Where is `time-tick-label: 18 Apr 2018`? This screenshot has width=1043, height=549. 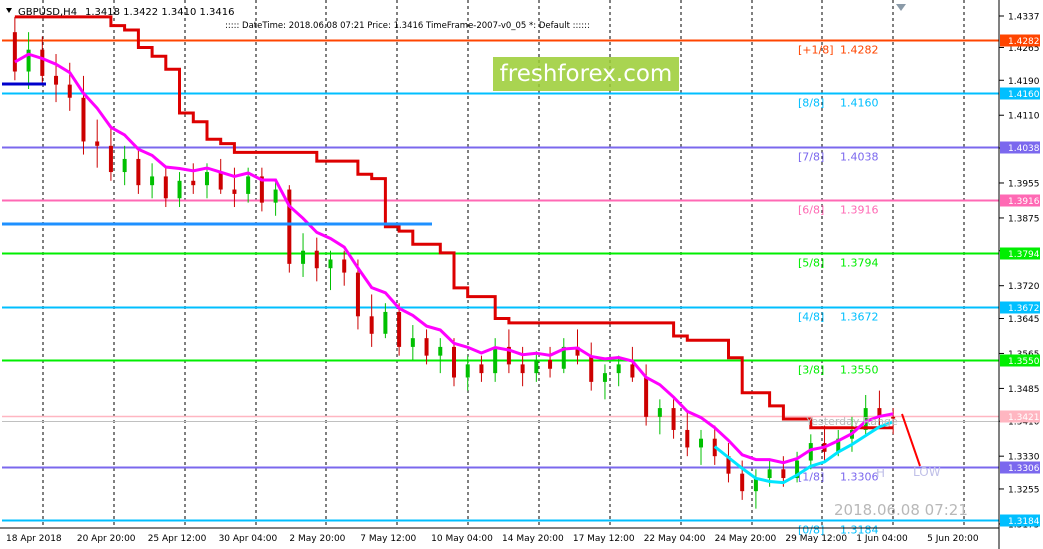
time-tick-label: 18 Apr 2018 is located at coordinates (34, 539).